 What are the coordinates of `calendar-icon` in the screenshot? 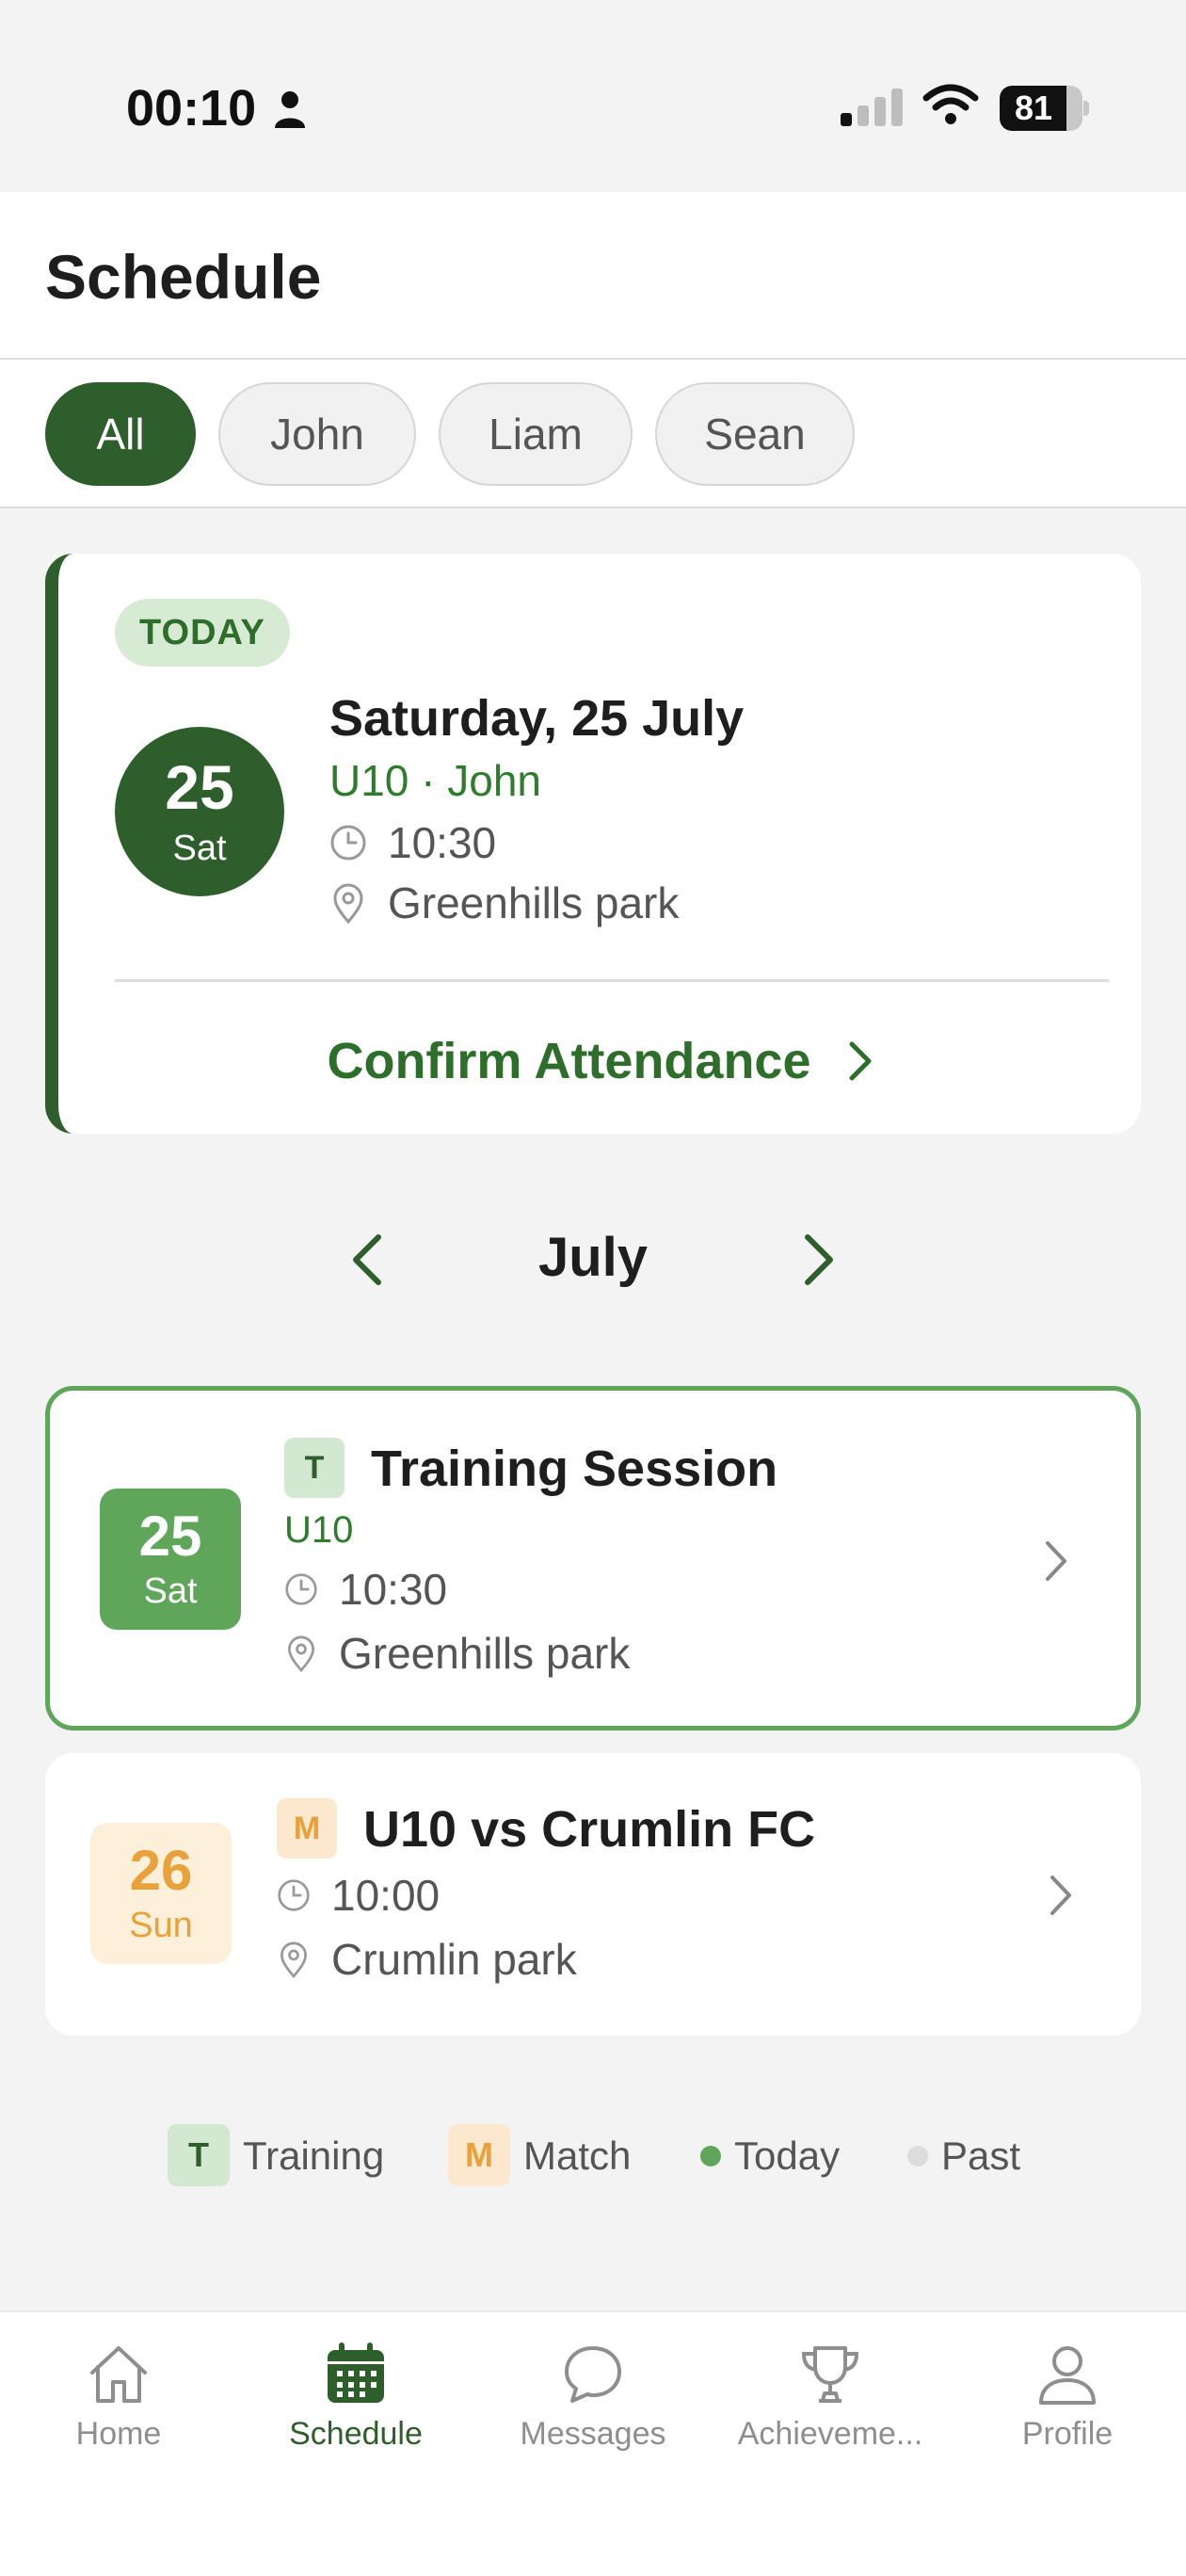 It's located at (356, 2373).